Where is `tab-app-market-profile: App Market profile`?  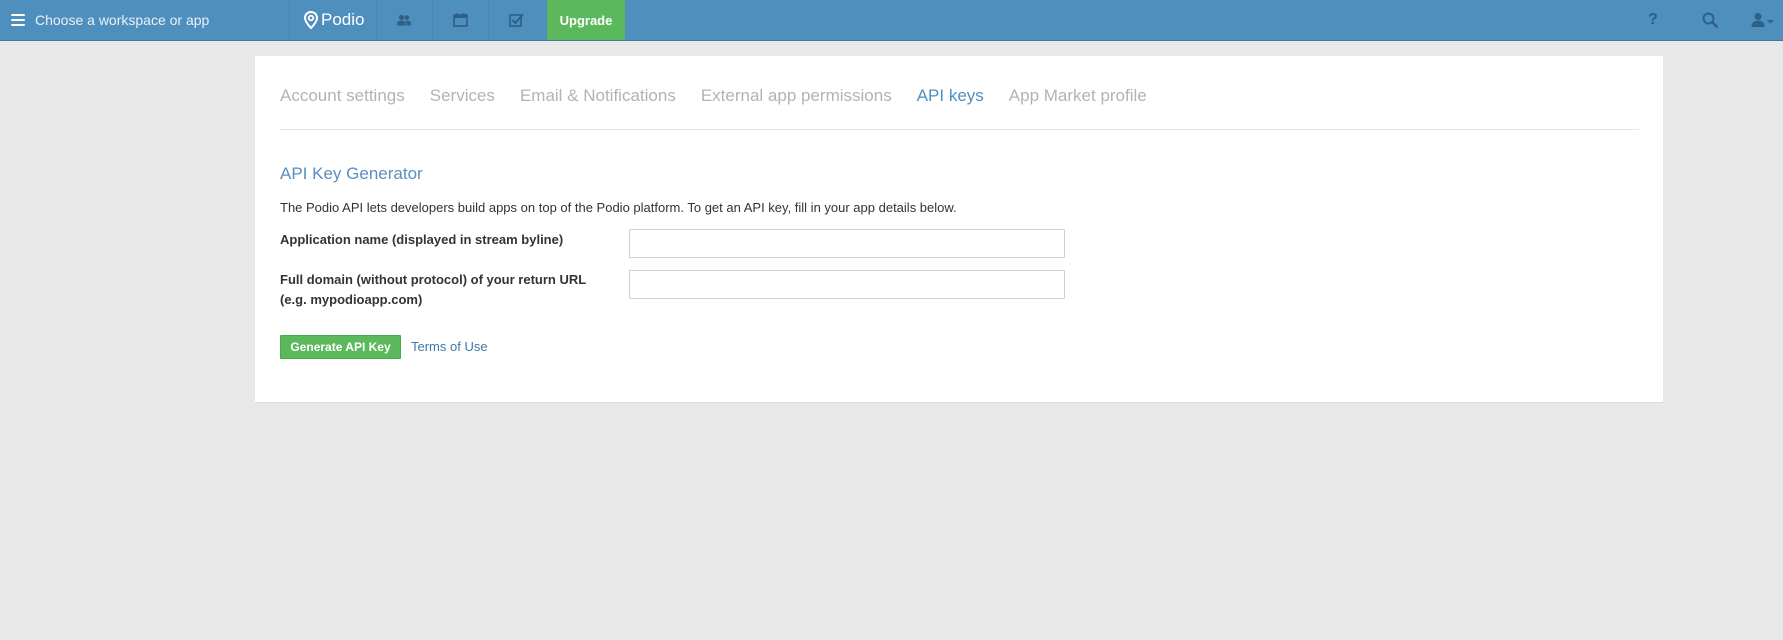 tab-app-market-profile: App Market profile is located at coordinates (1078, 96).